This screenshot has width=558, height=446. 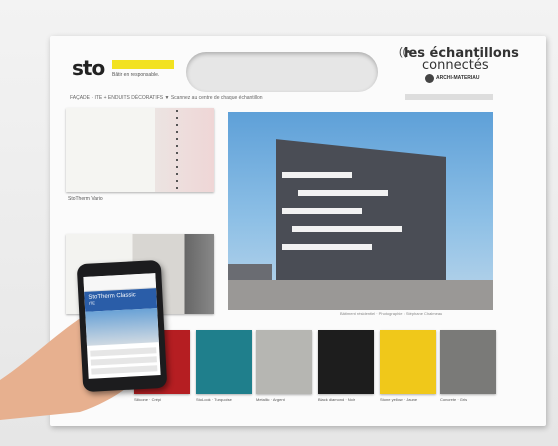 I want to click on echantillons-title-bottom: connectés, so click(x=455, y=65).